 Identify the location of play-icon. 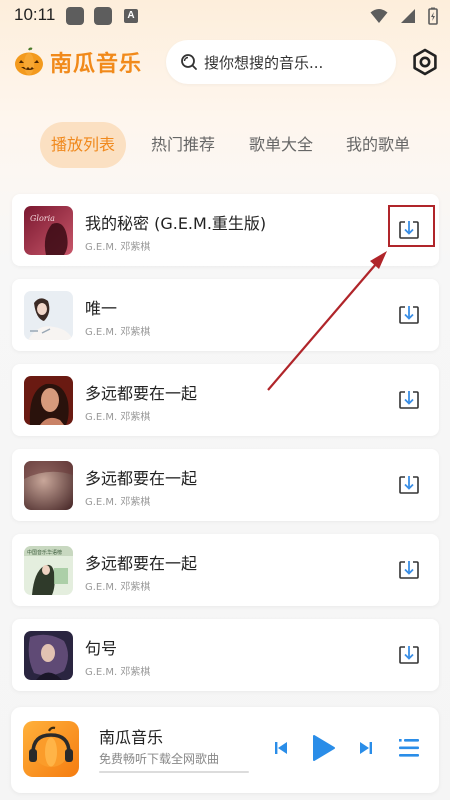
(324, 748).